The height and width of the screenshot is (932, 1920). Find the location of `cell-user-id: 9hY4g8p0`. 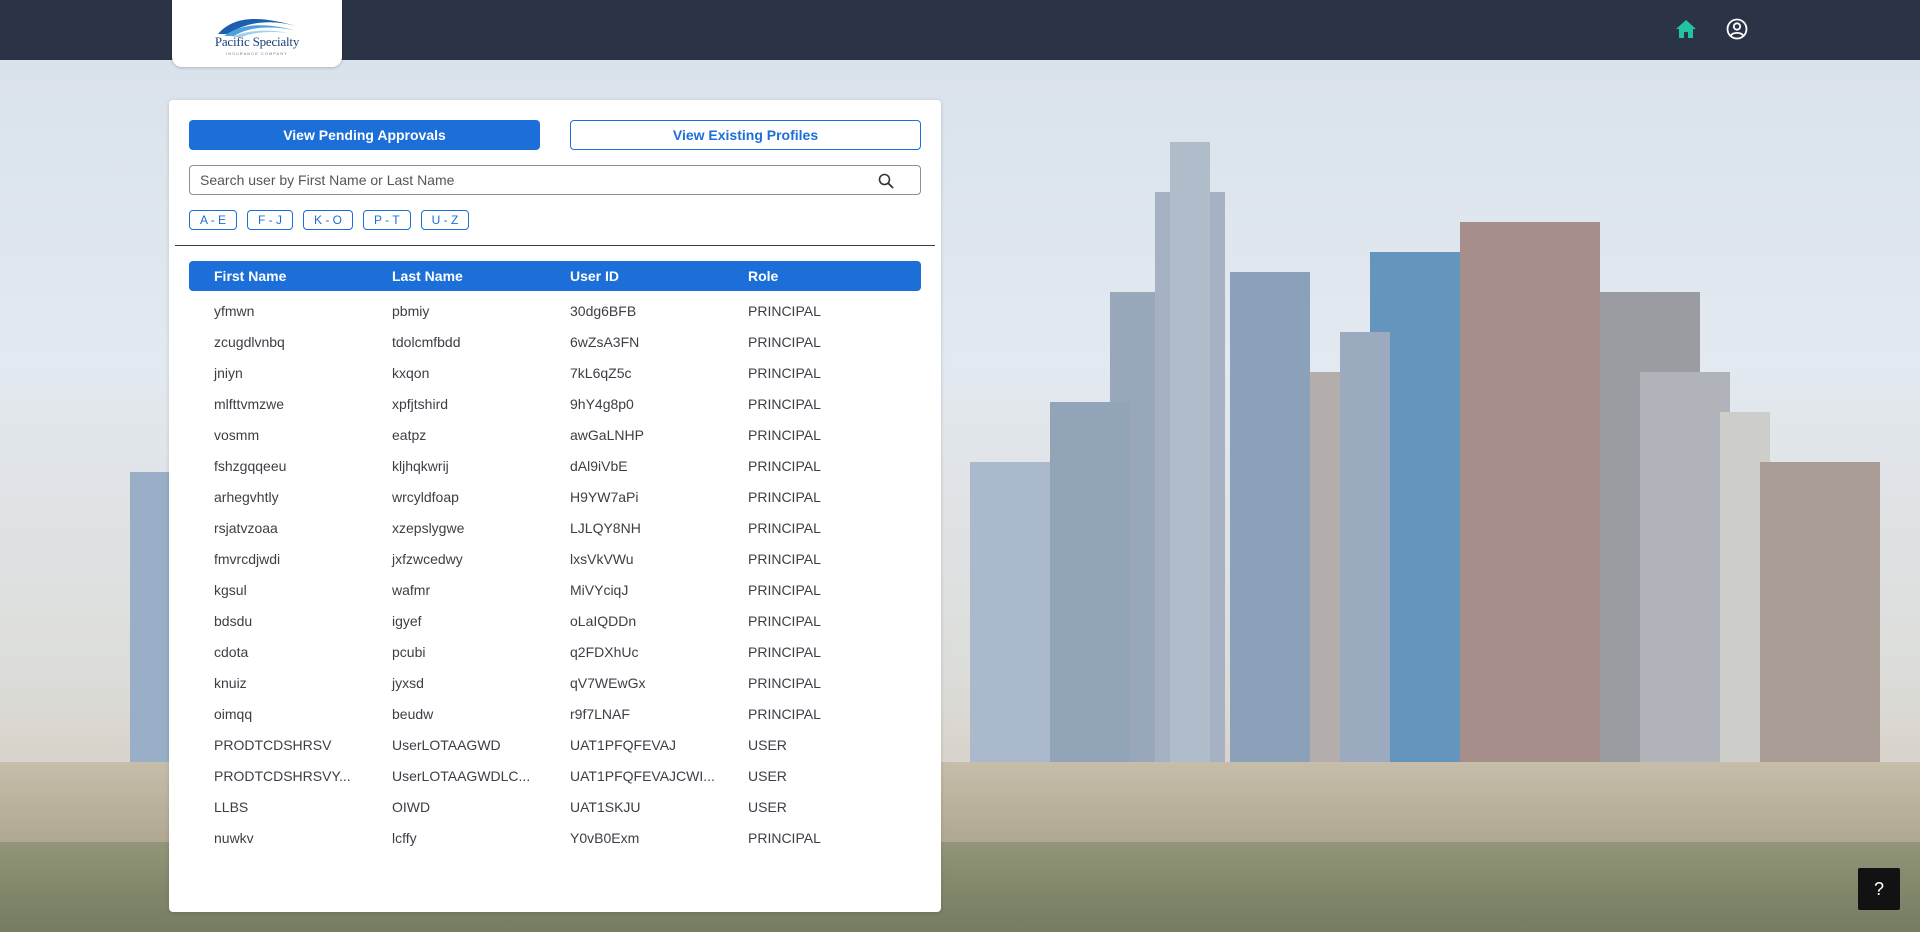

cell-user-id: 9hY4g8p0 is located at coordinates (602, 403).